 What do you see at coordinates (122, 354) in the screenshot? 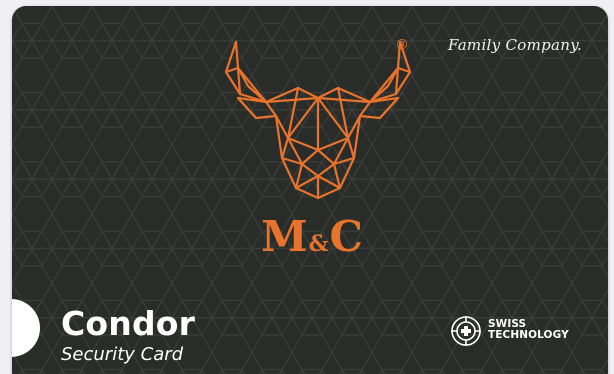
I see `product-subtitle: Security Card` at bounding box center [122, 354].